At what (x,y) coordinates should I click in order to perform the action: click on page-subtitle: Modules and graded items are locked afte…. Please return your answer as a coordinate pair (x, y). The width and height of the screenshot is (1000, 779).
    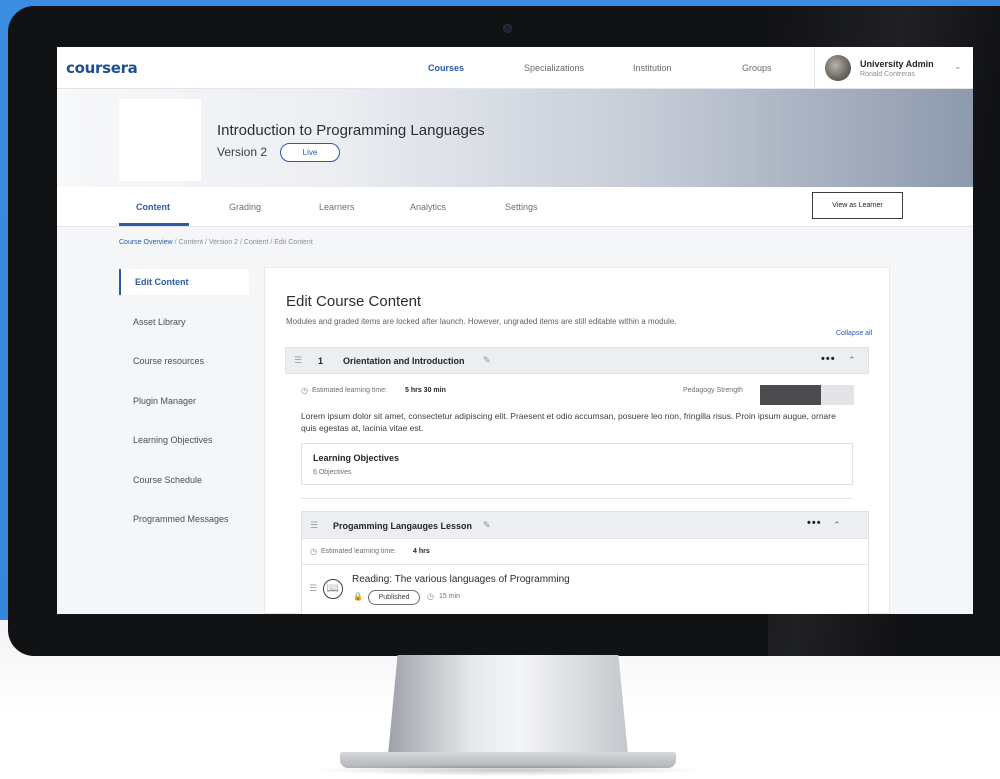
    Looking at the image, I should click on (481, 321).